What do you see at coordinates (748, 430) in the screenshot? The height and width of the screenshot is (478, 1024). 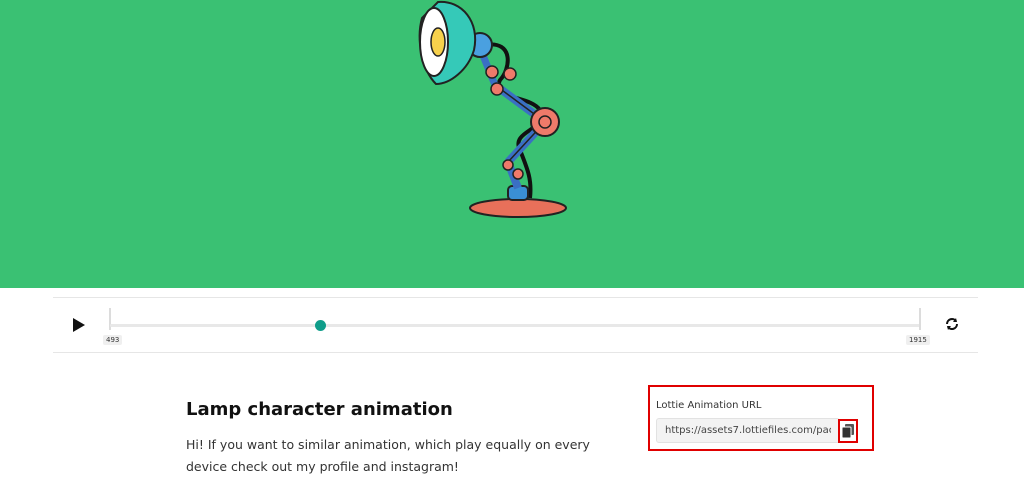 I see `lottie-url-field` at bounding box center [748, 430].